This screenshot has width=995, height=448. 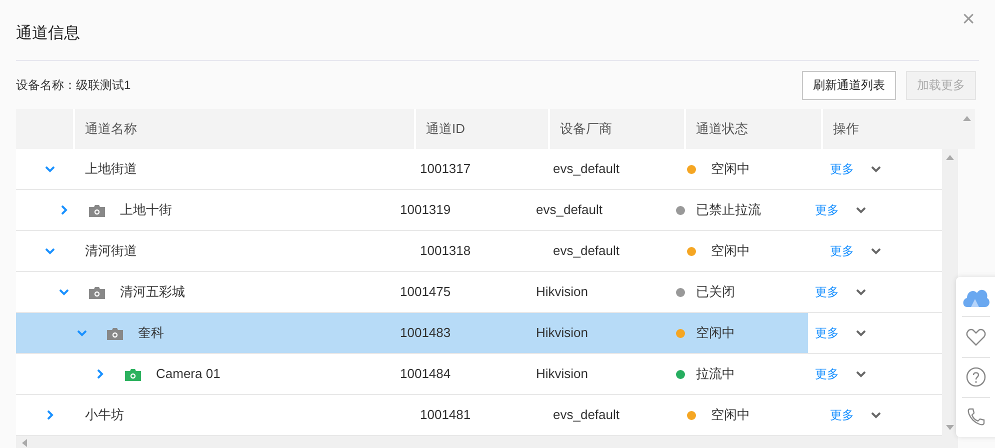 What do you see at coordinates (715, 374) in the screenshot?
I see `status-text: 拉流中` at bounding box center [715, 374].